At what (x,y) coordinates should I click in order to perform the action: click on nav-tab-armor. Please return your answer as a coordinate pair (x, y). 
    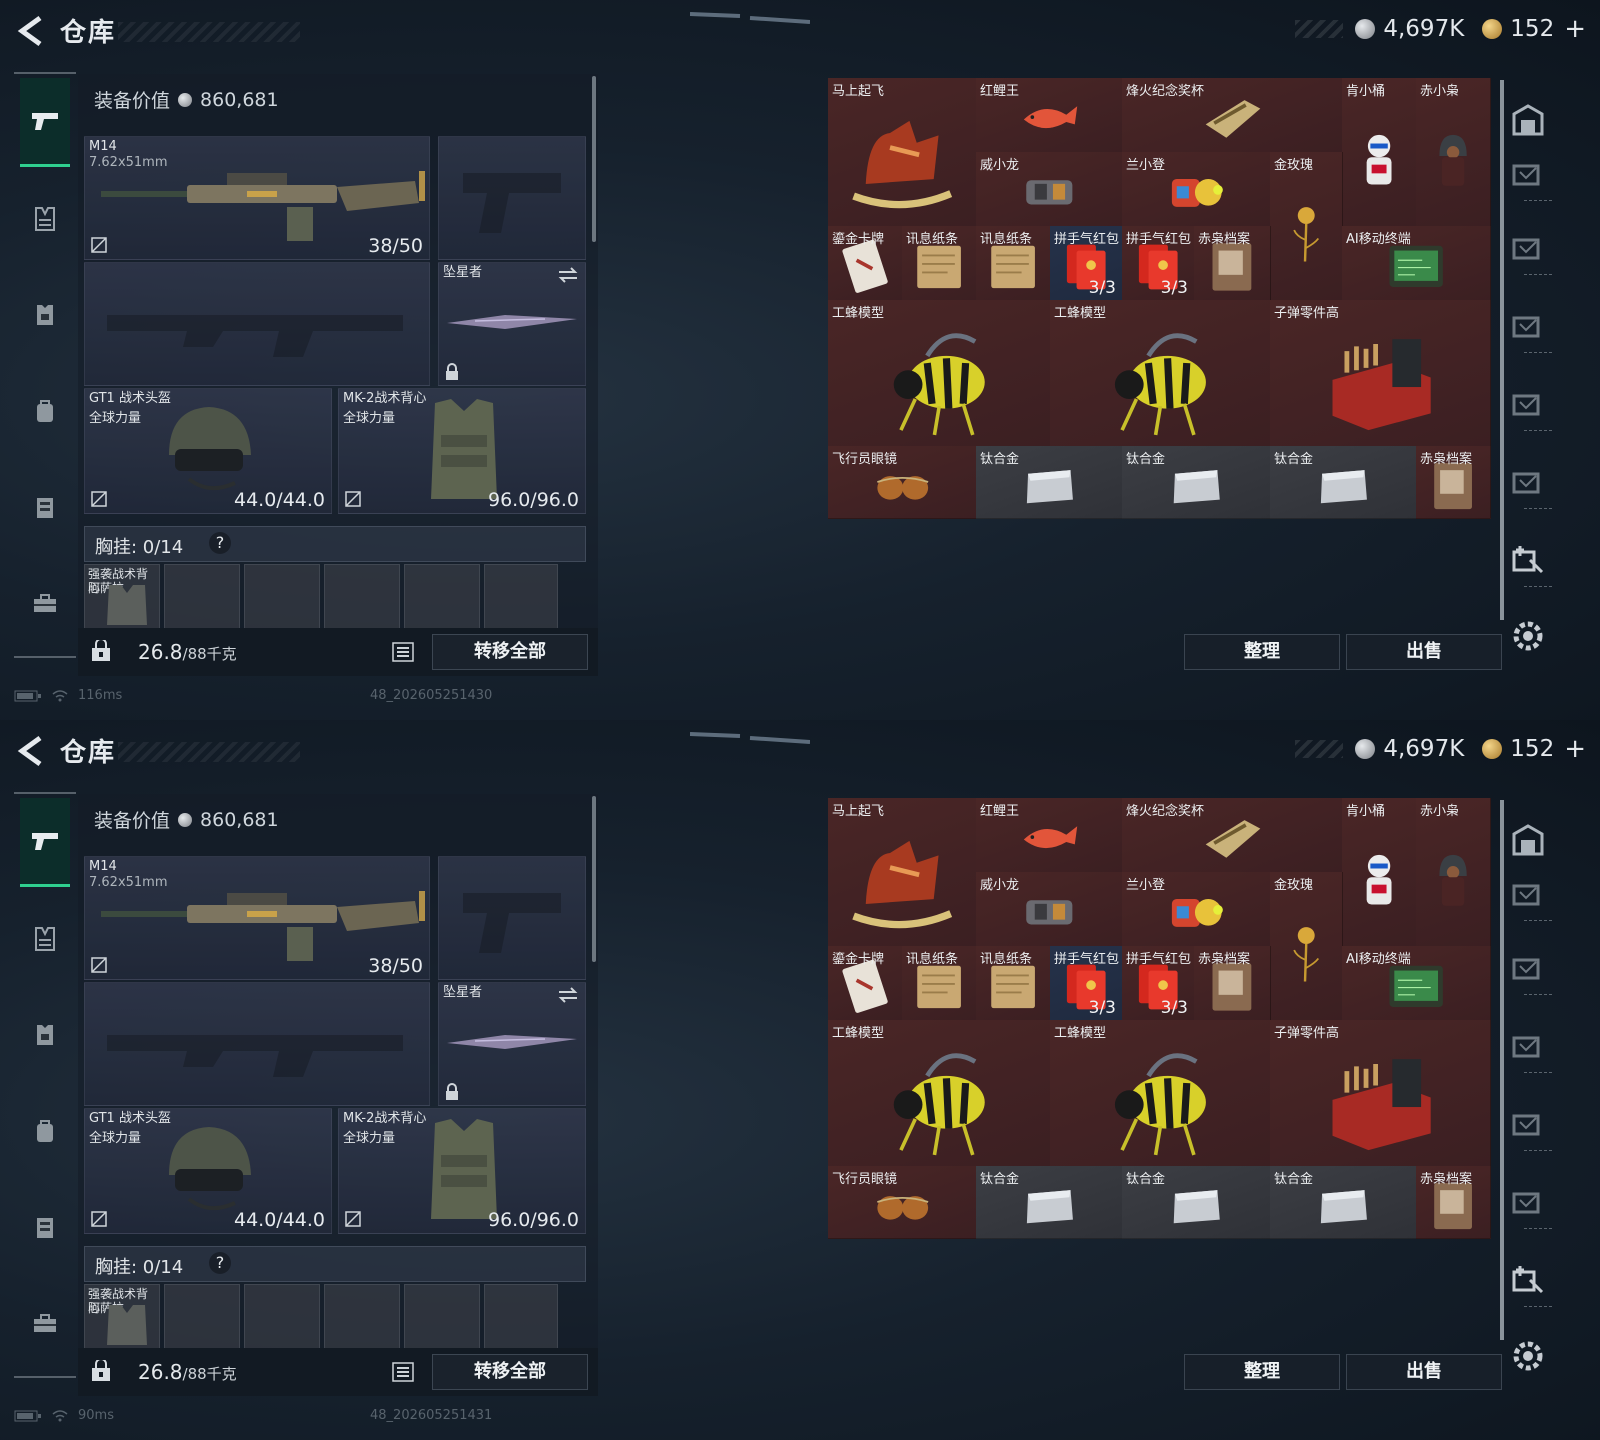
    Looking at the image, I should click on (45, 1035).